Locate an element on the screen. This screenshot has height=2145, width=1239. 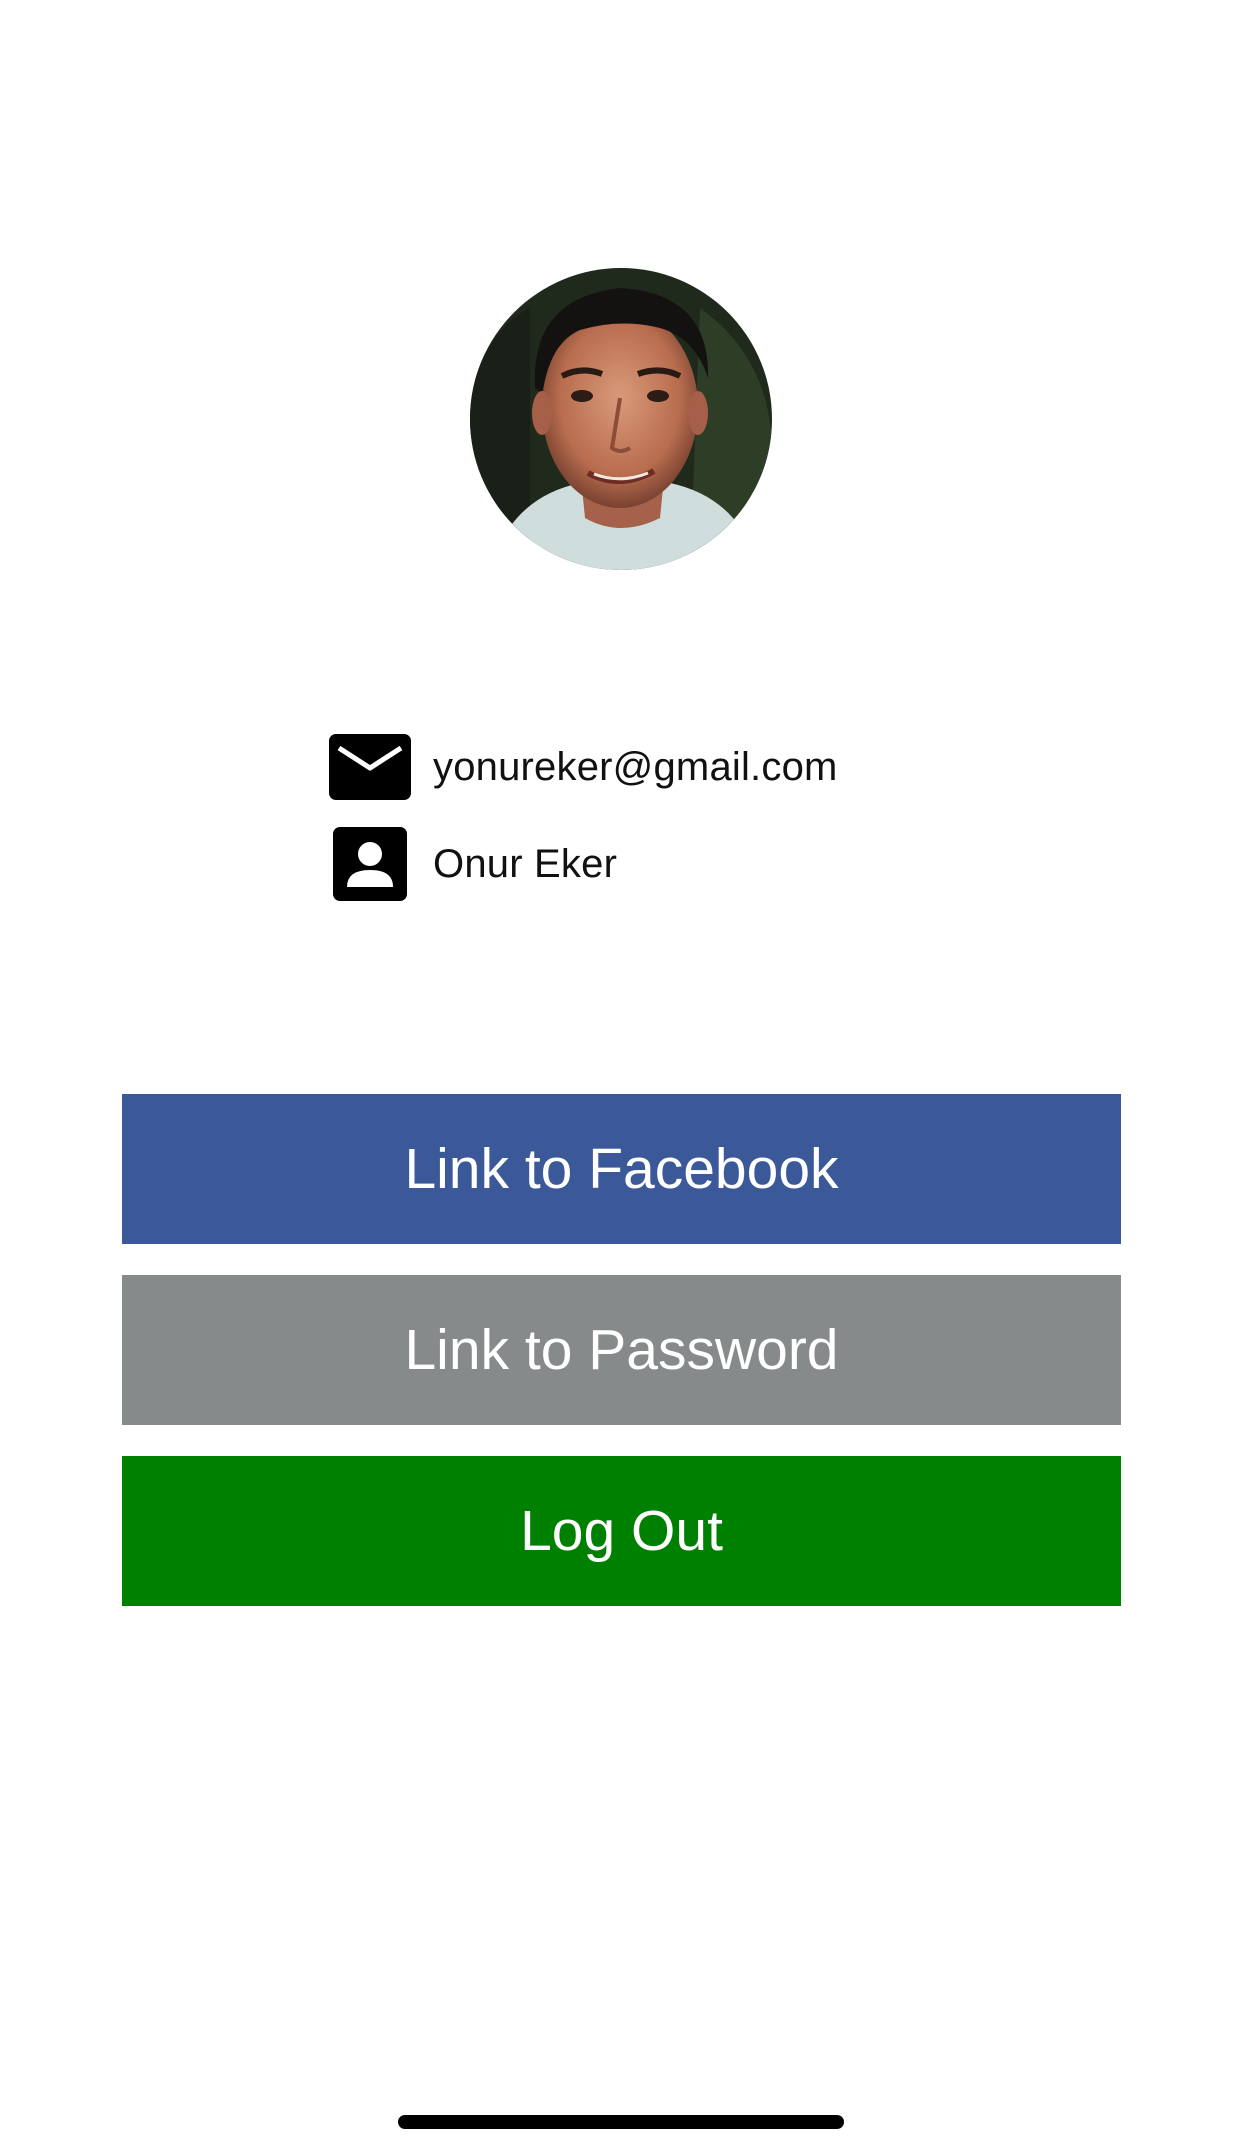
home-indicator is located at coordinates (621, 2122).